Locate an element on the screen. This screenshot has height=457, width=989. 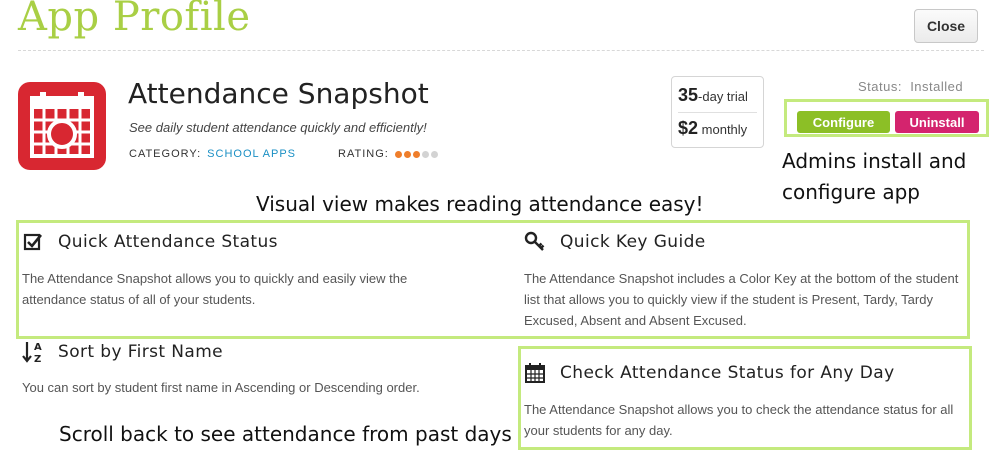
app-name: Attendance Snapshot is located at coordinates (278, 93).